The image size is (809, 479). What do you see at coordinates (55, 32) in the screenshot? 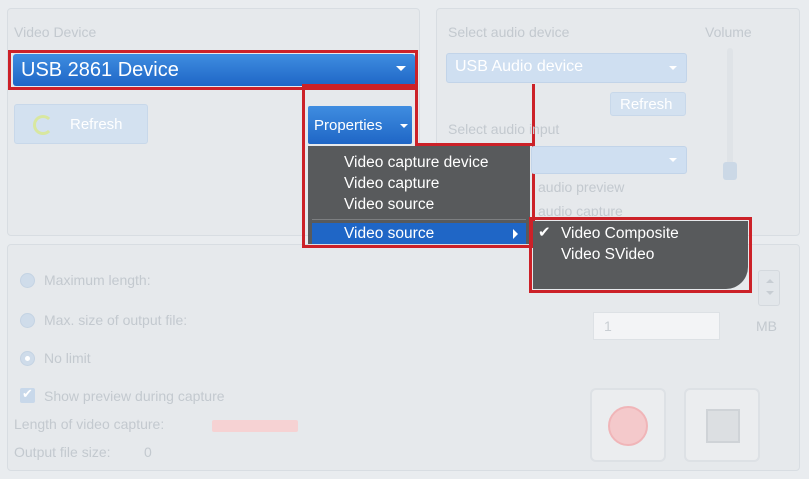
I see `video-device-label: Video Device` at bounding box center [55, 32].